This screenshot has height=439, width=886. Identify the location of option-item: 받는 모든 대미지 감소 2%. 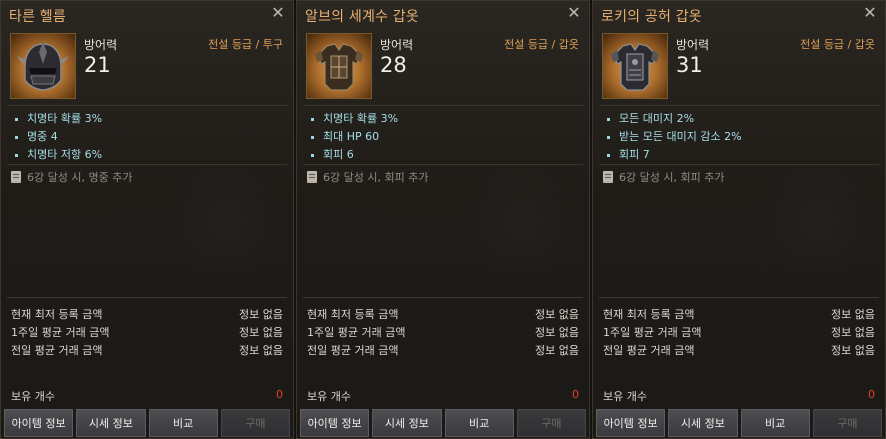
(673, 137).